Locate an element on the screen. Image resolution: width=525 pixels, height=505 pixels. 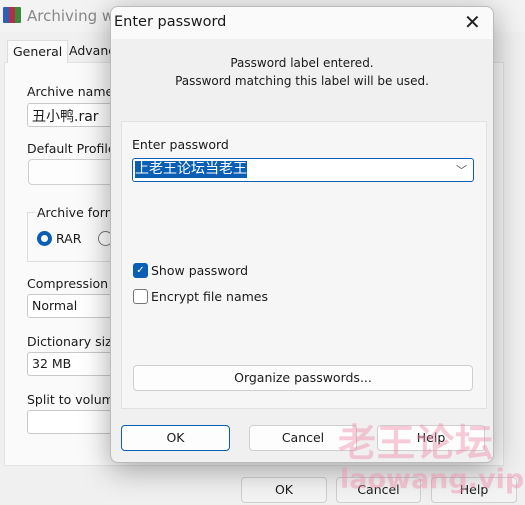
rar-radio is located at coordinates (44, 238).